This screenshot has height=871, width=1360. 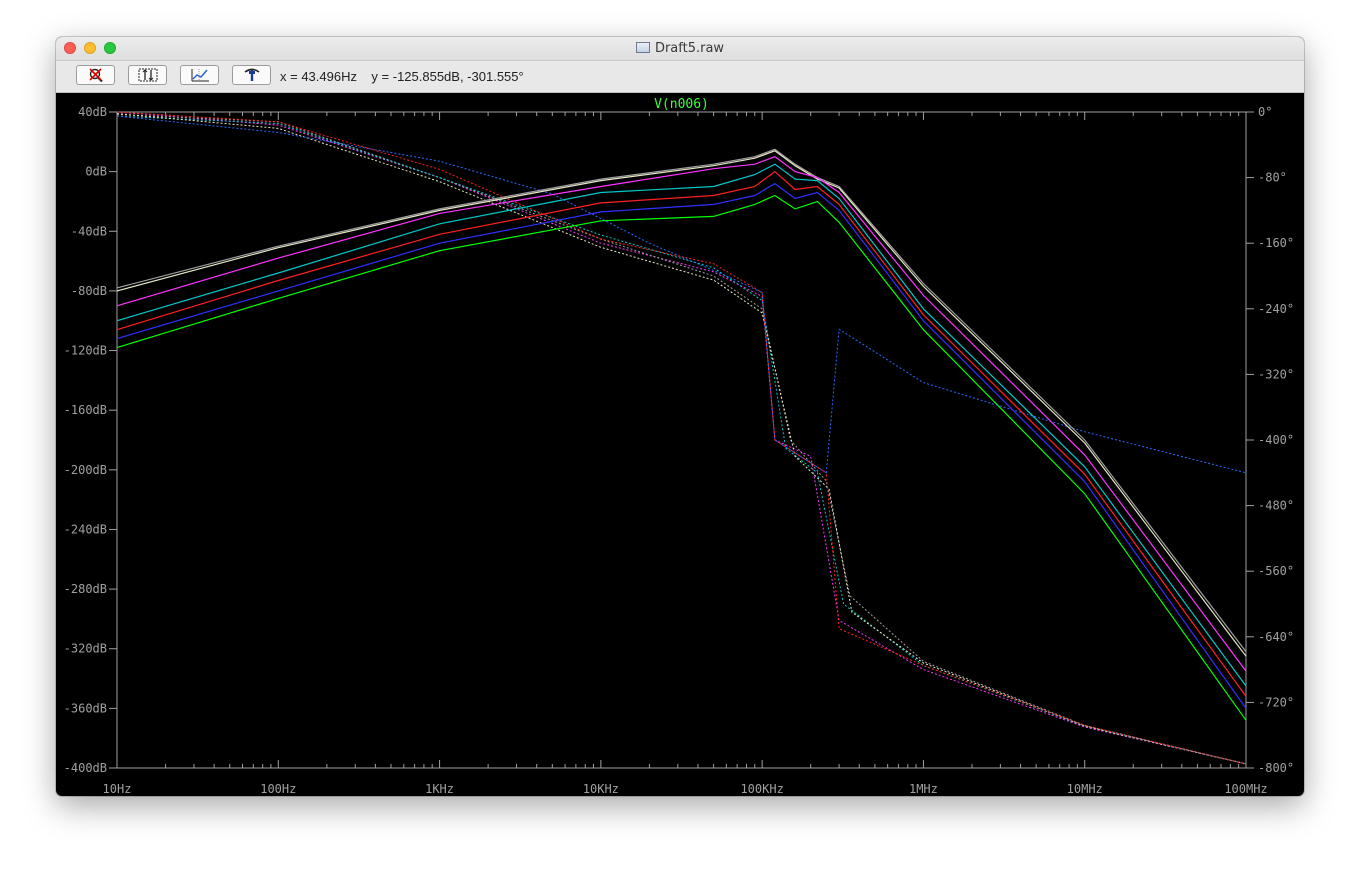 What do you see at coordinates (1276, 243) in the screenshot?
I see `y-right-tick-label: -160°` at bounding box center [1276, 243].